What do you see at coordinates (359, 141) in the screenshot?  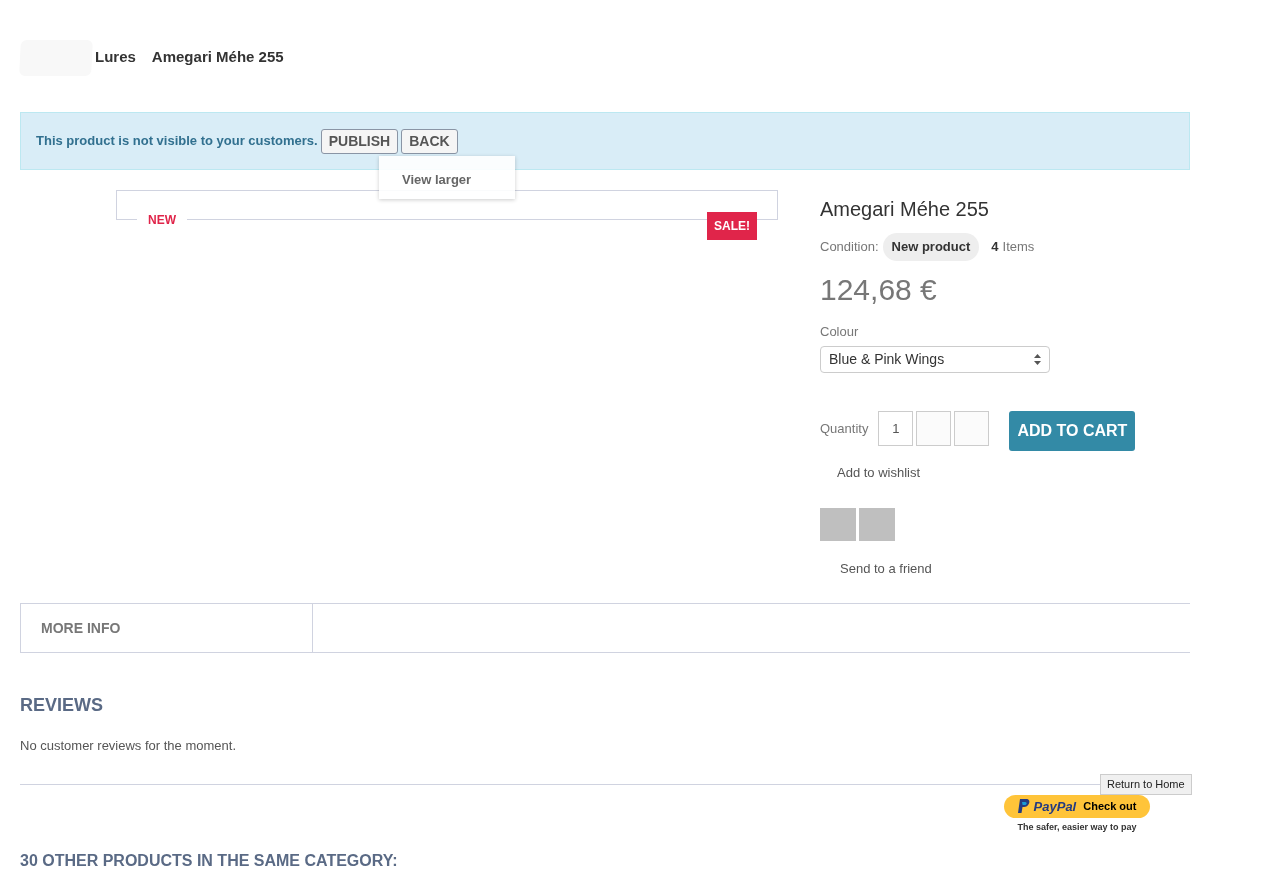 I see `alert-button: PUBLISH` at bounding box center [359, 141].